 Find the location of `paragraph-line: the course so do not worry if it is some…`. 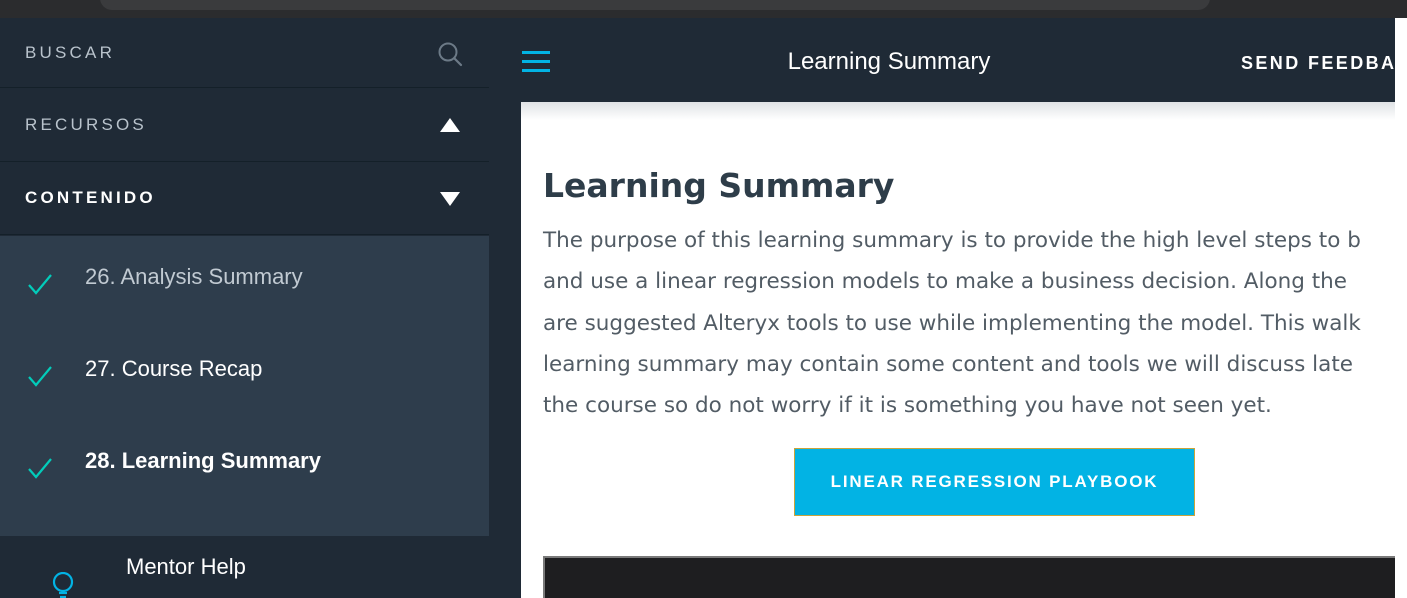

paragraph-line: the course so do not worry if it is some… is located at coordinates (907, 406).